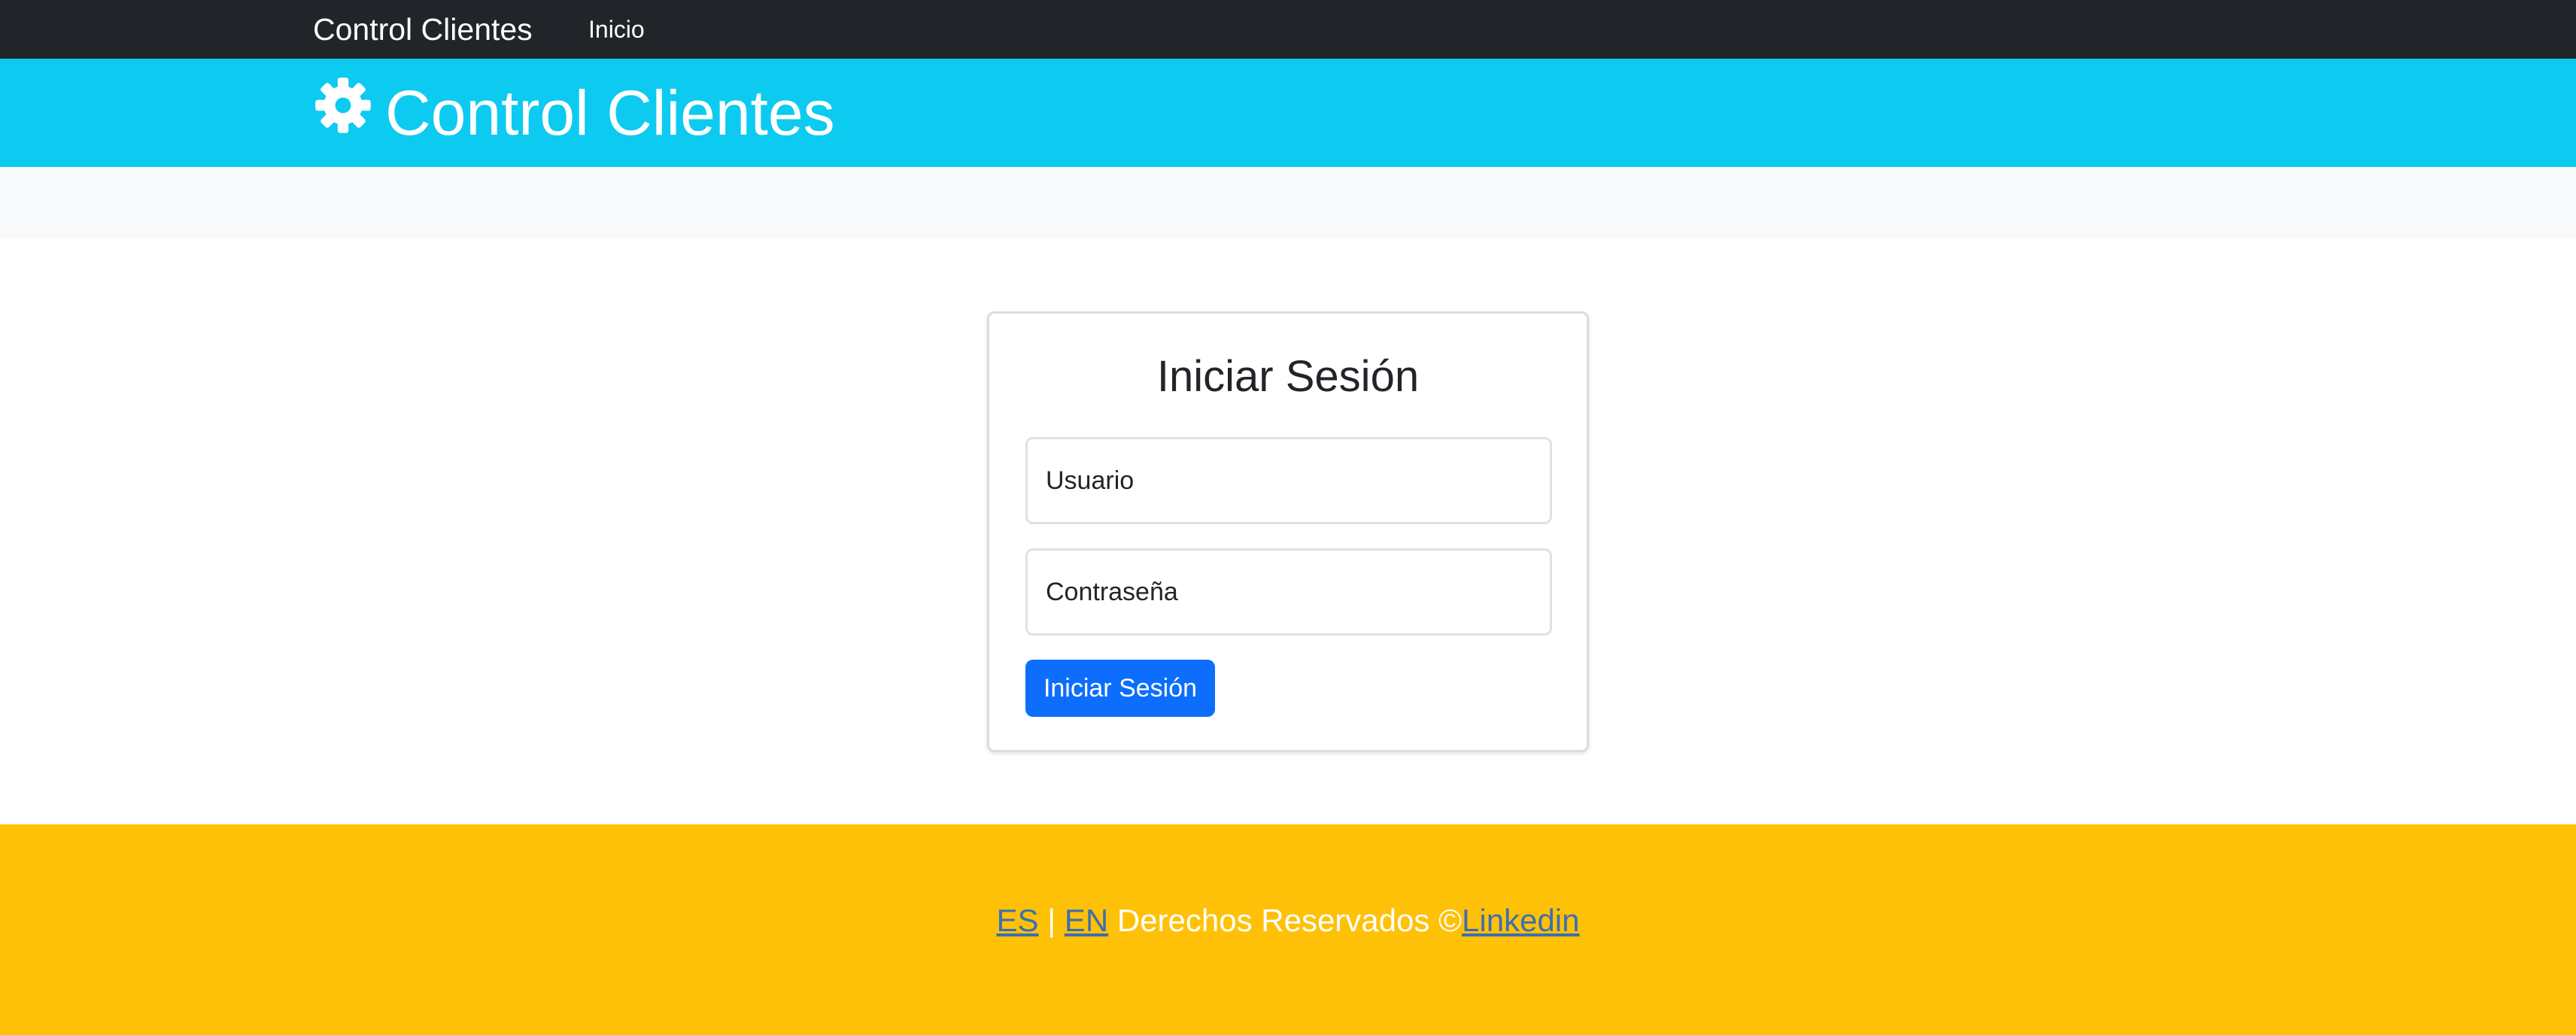 This screenshot has height=1035, width=2576. Describe the element at coordinates (616, 29) in the screenshot. I see `nav-link-inicio: Inicio` at that location.